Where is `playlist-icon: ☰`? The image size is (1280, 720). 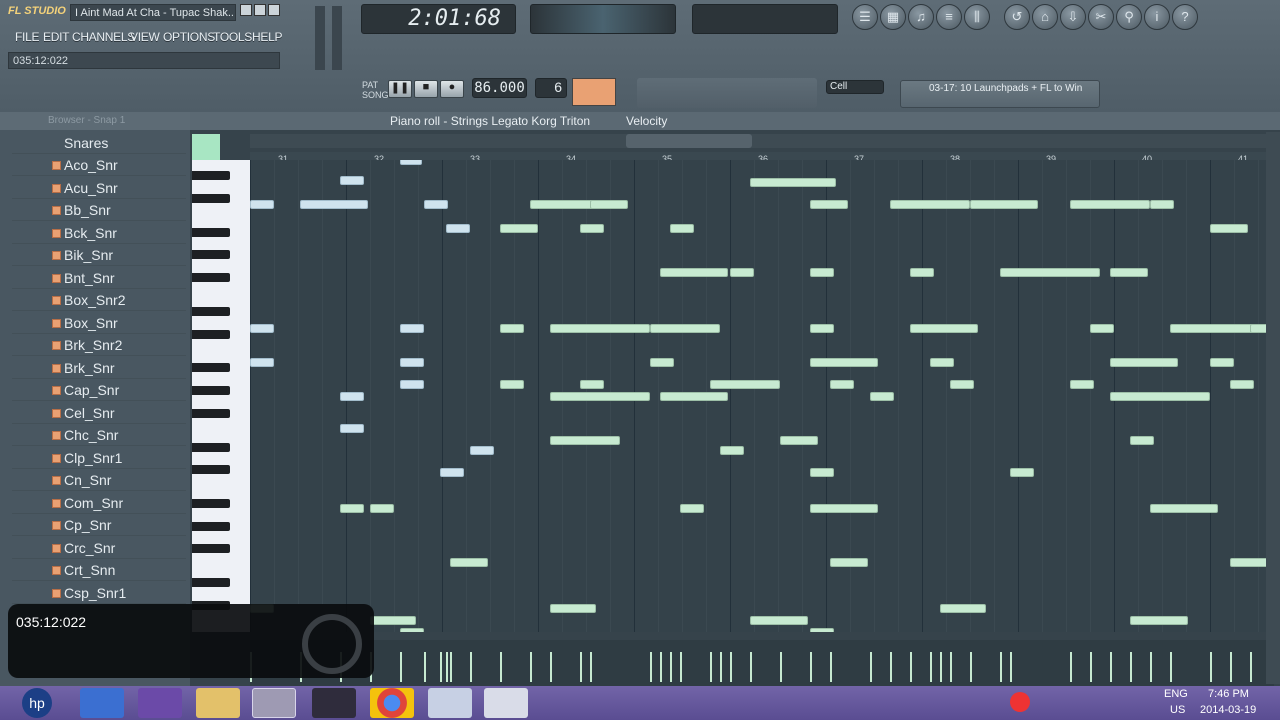 playlist-icon: ☰ is located at coordinates (865, 17).